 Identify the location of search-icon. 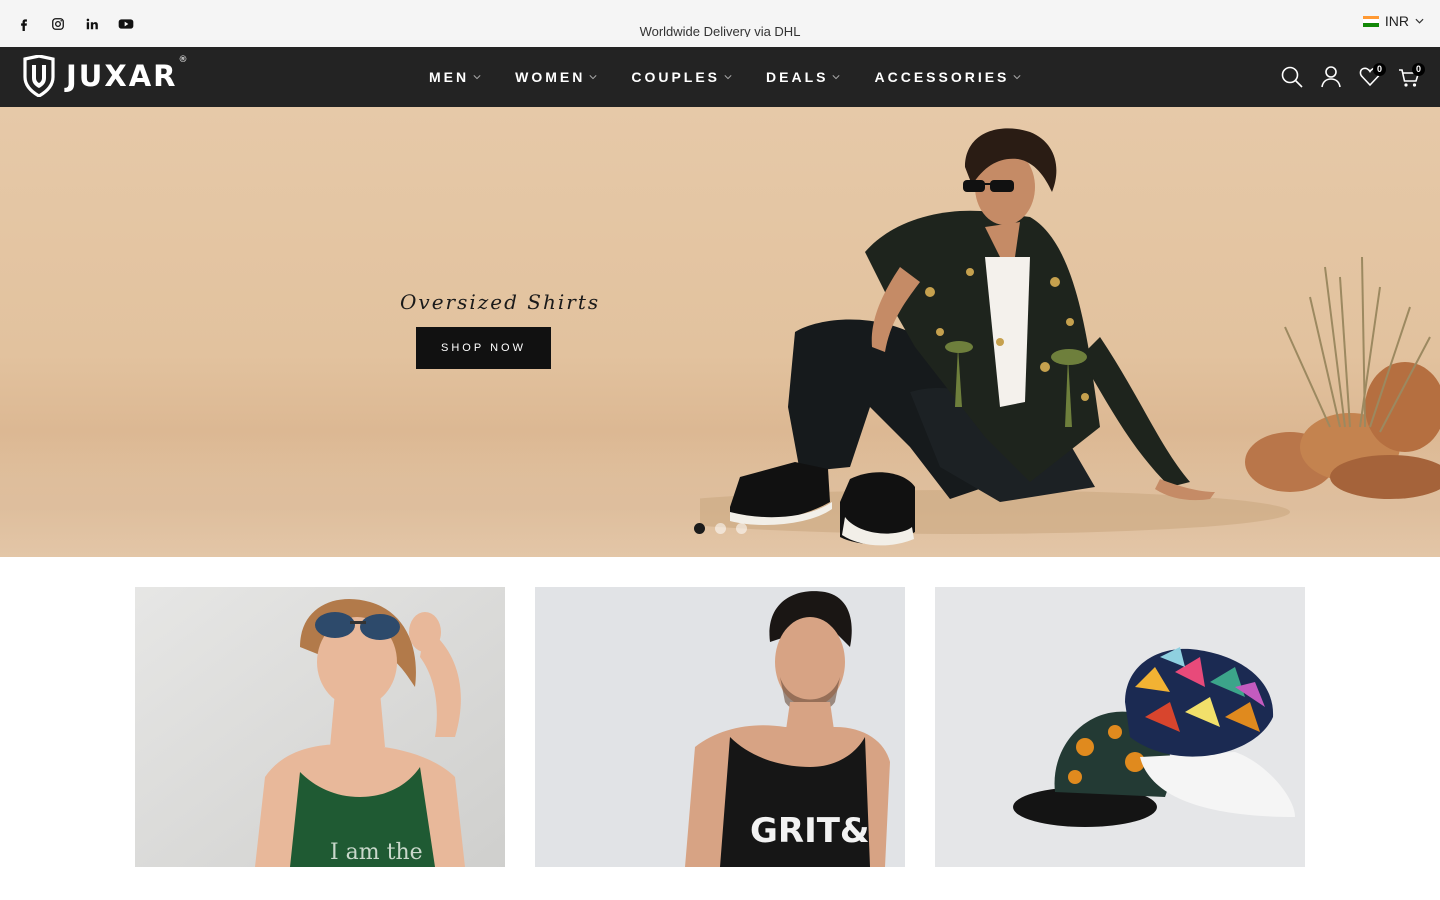
(1292, 76).